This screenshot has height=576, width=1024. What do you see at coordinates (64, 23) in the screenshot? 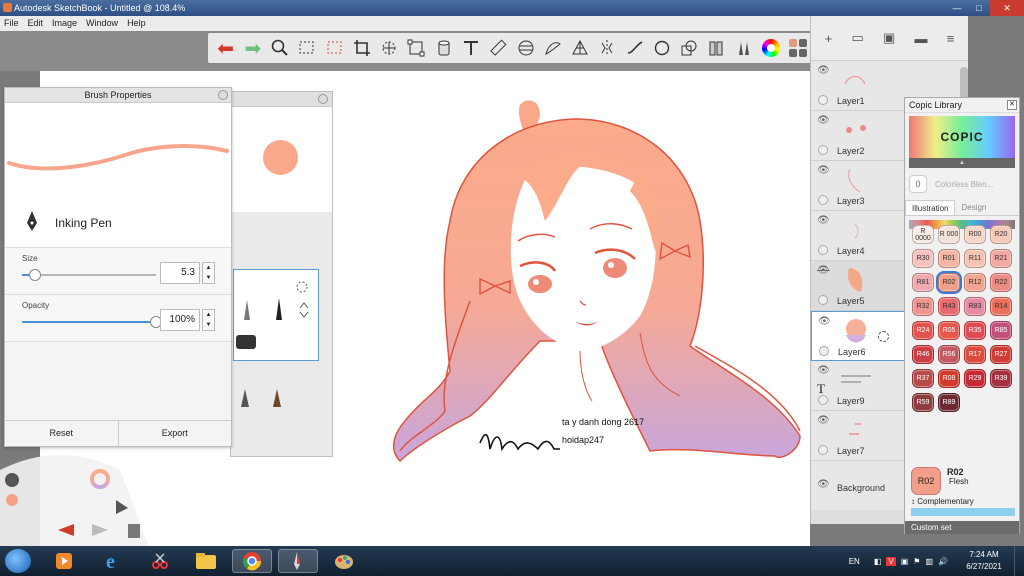
I see `menu-image: Image` at bounding box center [64, 23].